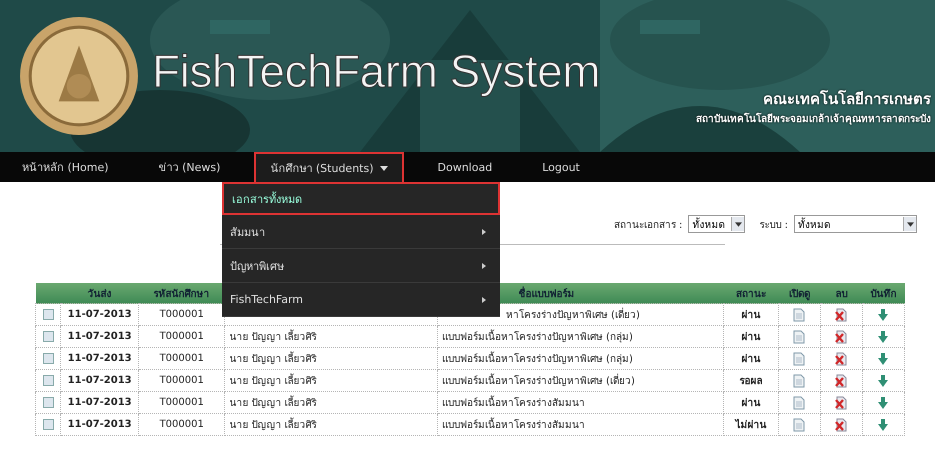 The image size is (935, 464). What do you see at coordinates (751, 293) in the screenshot?
I see `column-header: สถานะ` at bounding box center [751, 293].